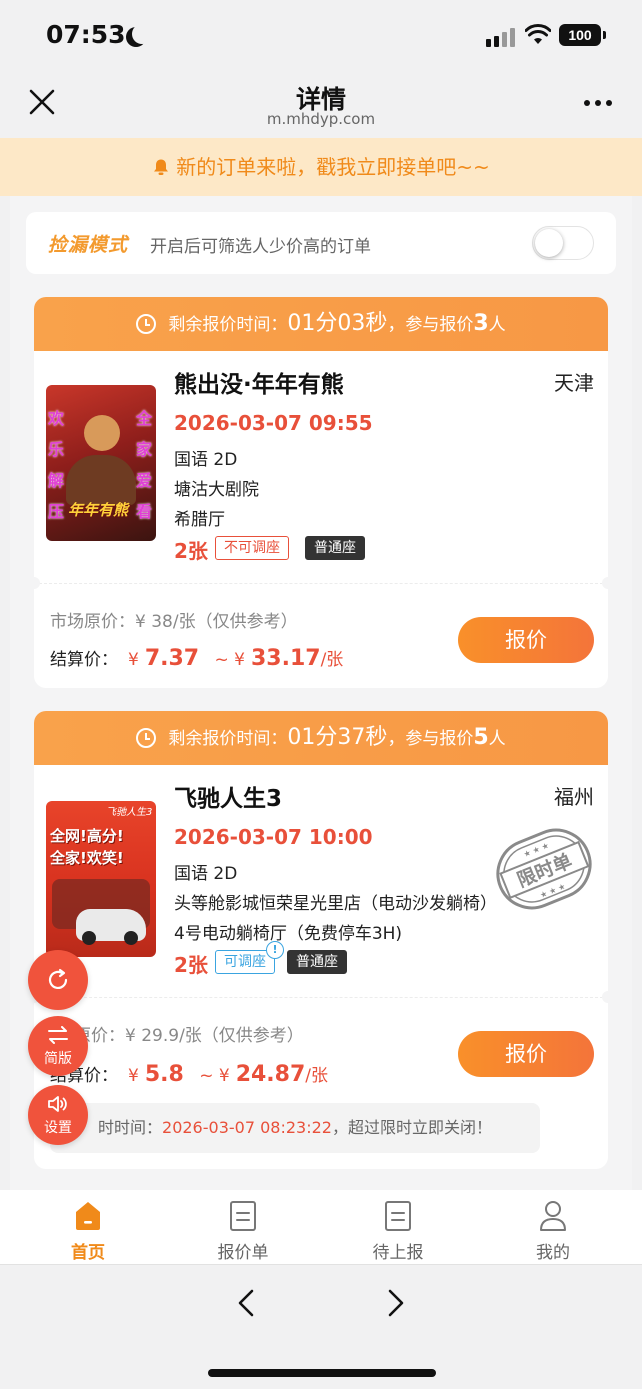 Image resolution: width=642 pixels, height=1389 pixels. Describe the element at coordinates (252, 548) in the screenshot. I see `tag-seat-adjust: 不可调座` at that location.